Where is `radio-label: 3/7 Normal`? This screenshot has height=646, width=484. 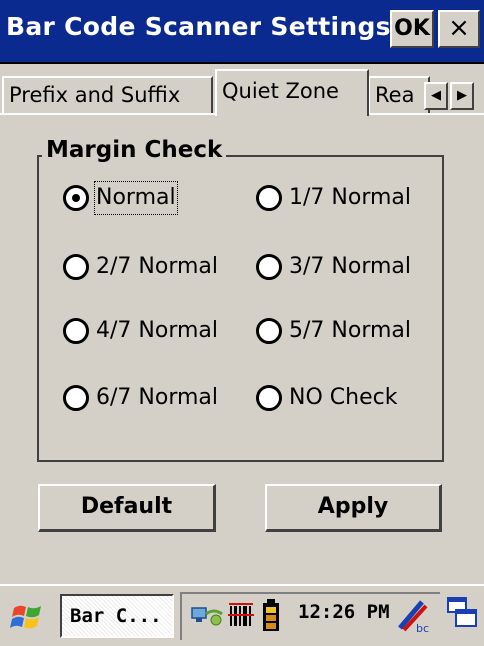 radio-label: 3/7 Normal is located at coordinates (350, 266).